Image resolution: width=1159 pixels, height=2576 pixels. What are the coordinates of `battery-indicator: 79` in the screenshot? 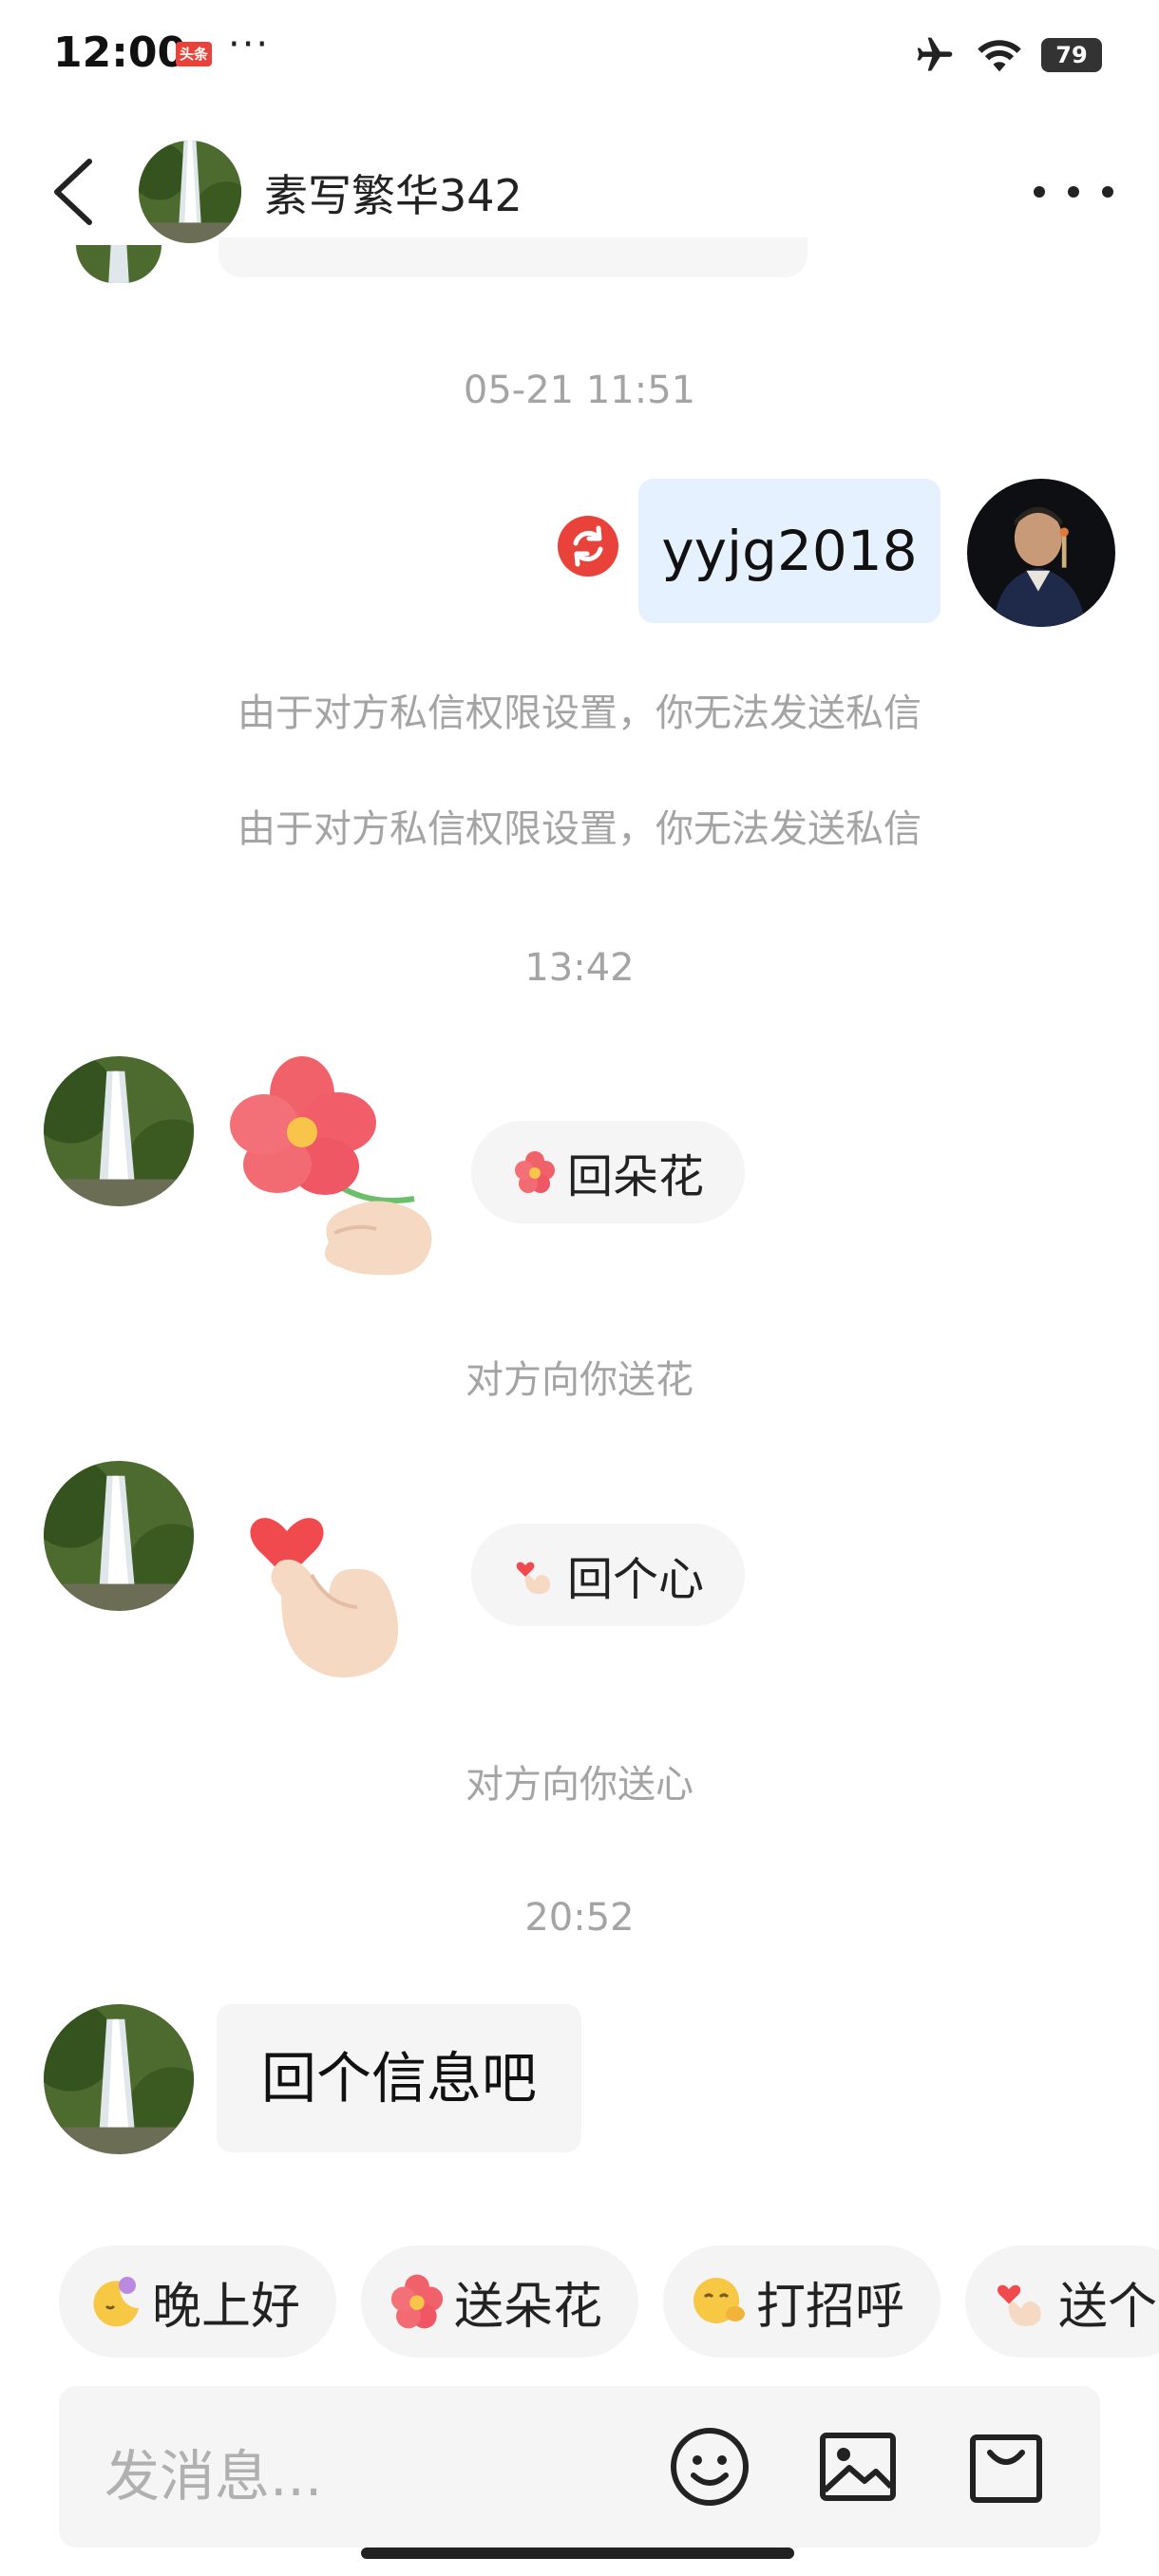 It's located at (1071, 55).